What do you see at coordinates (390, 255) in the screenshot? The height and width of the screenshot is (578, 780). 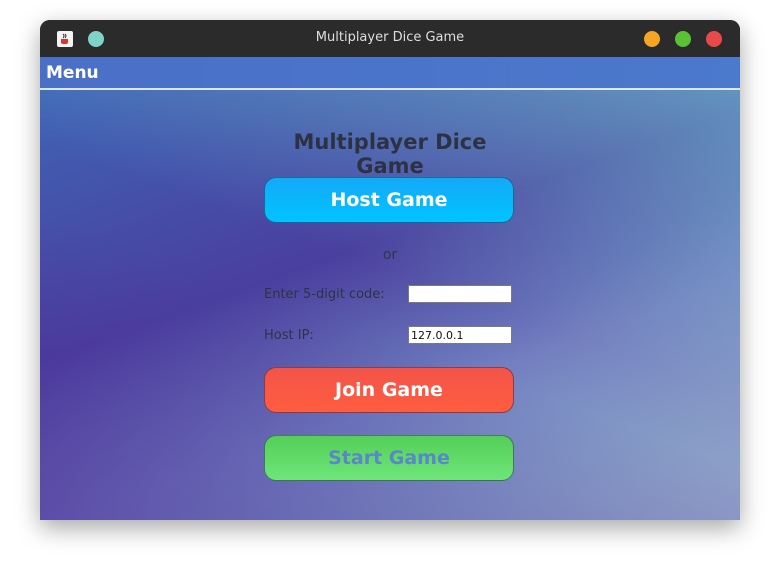 I see `or-separator: or` at bounding box center [390, 255].